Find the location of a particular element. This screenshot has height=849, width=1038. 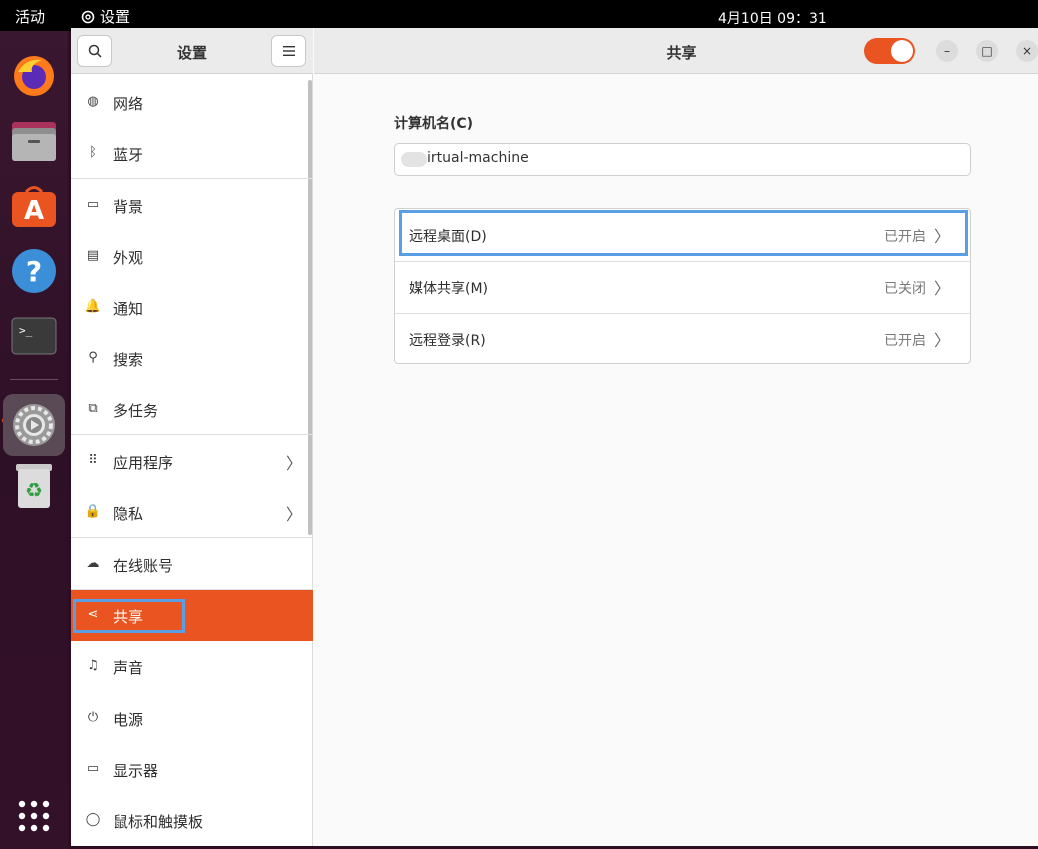

hamburger-menu-icon is located at coordinates (288, 51).